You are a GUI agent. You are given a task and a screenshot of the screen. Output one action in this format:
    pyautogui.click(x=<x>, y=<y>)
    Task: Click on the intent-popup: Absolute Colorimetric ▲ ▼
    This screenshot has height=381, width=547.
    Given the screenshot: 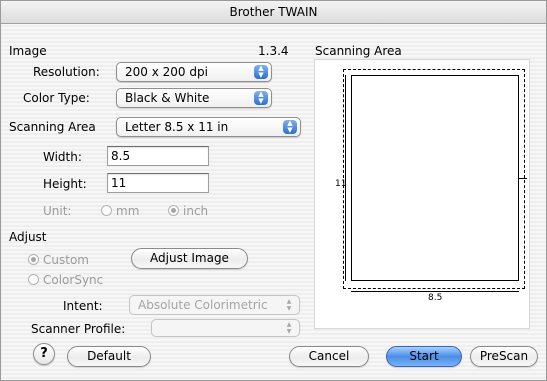 What is the action you would take?
    pyautogui.click(x=214, y=305)
    